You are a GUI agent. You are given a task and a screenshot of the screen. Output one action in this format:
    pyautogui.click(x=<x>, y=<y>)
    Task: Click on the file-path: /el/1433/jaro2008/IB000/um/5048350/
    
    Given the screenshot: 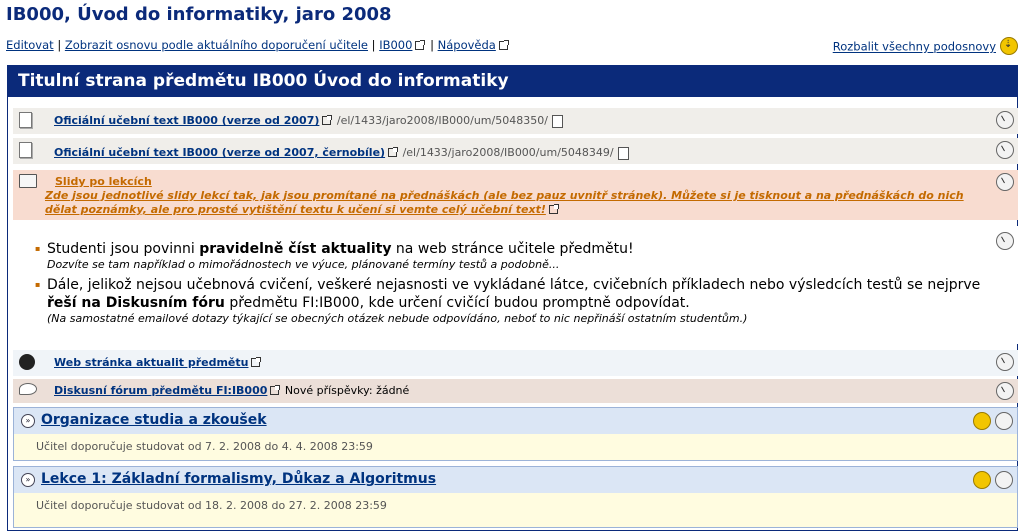 What is the action you would take?
    pyautogui.click(x=442, y=120)
    